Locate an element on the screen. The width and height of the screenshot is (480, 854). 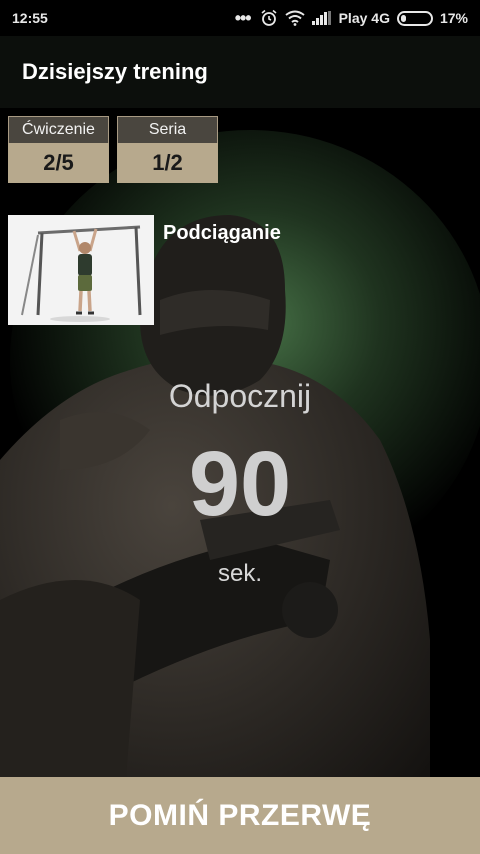
pull-up-illustration is located at coordinates (81, 270).